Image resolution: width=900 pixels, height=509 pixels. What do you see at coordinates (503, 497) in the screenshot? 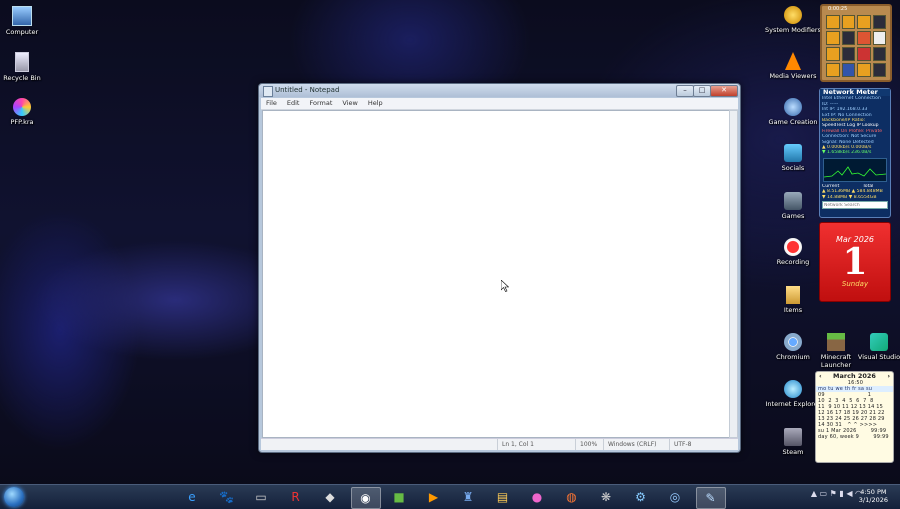
I see `taskbar-file-explorer-button: ▤` at bounding box center [503, 497].